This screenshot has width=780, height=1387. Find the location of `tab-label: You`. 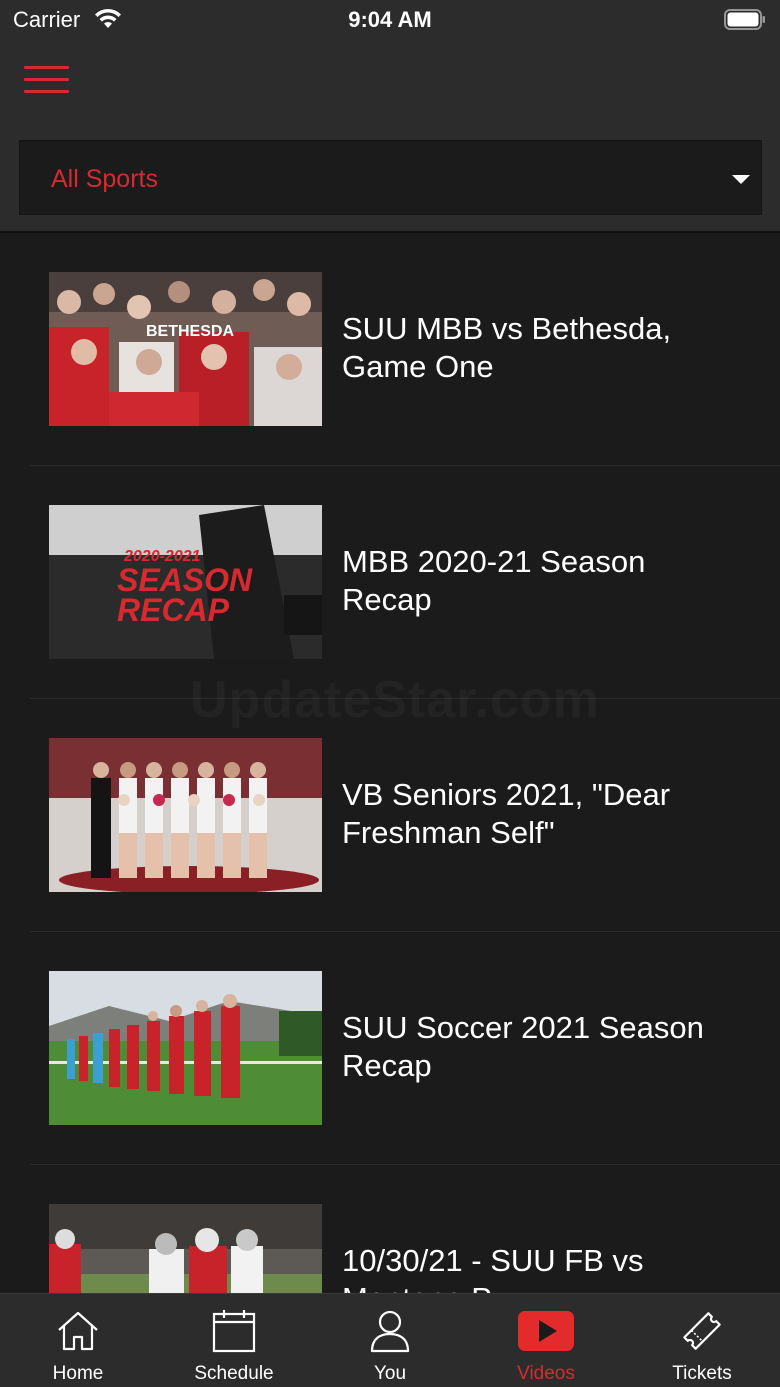

tab-label: You is located at coordinates (390, 1373).